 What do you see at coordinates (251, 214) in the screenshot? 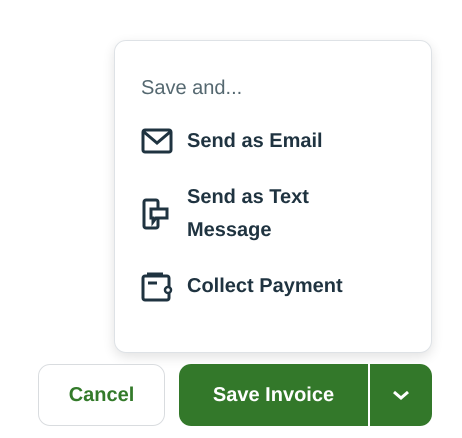
I see `menu-item: Send as Text Message` at bounding box center [251, 214].